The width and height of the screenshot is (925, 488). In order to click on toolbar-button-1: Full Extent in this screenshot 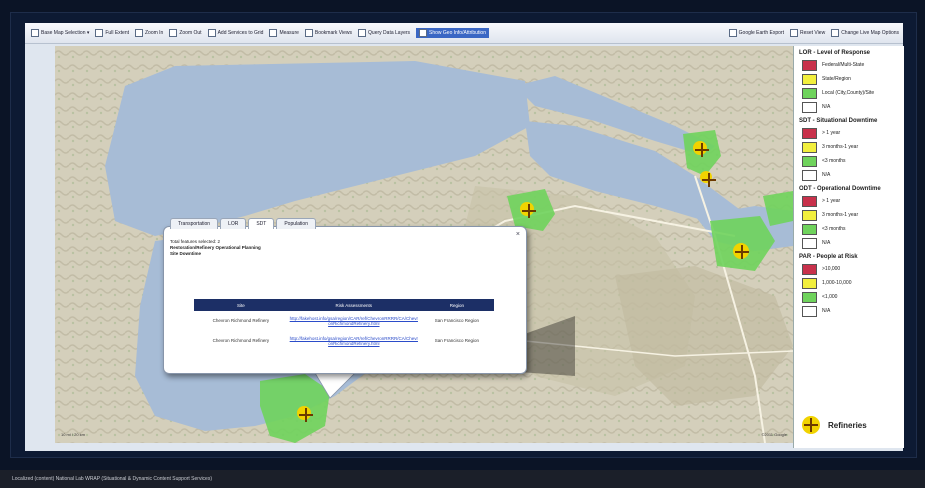, I will do `click(112, 33)`.